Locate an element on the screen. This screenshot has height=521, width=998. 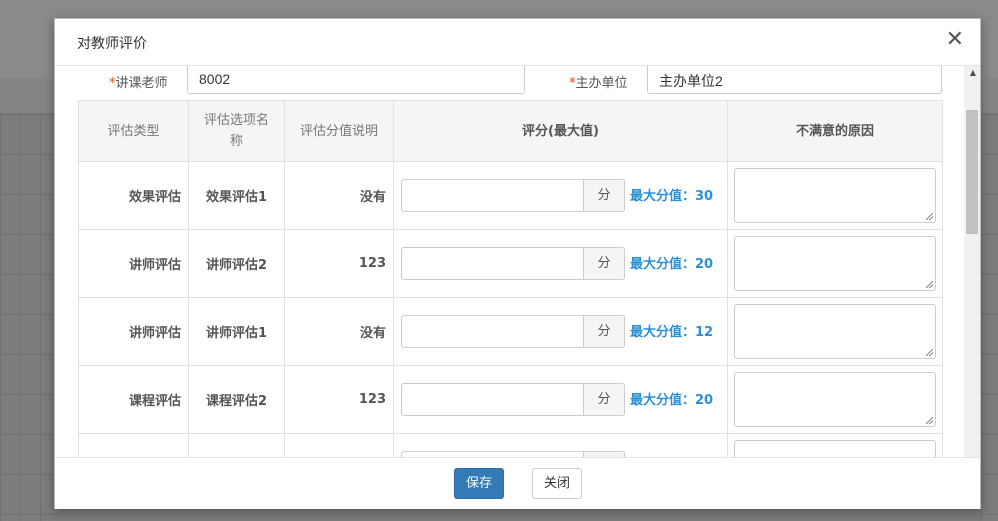
scrollbar-thumb is located at coordinates (972, 172).